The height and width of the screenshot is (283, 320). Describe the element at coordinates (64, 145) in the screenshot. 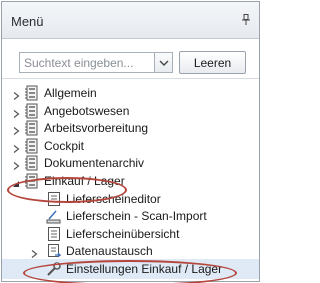

I see `tree-item-label: Cockpit` at that location.